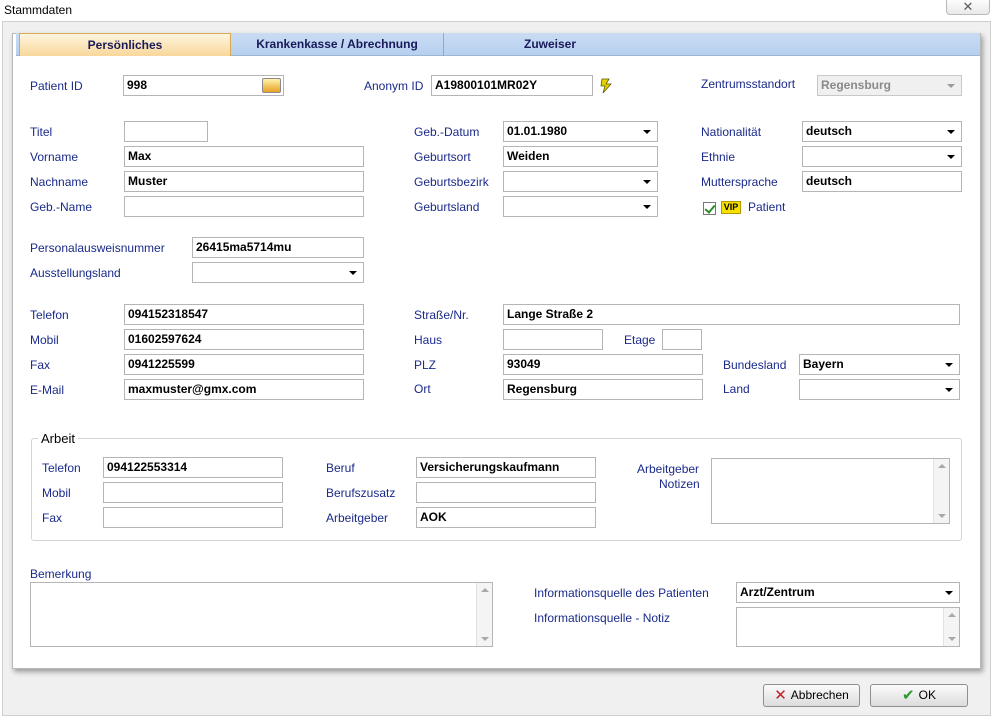 The height and width of the screenshot is (720, 995). What do you see at coordinates (61, 468) in the screenshot?
I see `arbeit-telefon-label: Telefon` at bounding box center [61, 468].